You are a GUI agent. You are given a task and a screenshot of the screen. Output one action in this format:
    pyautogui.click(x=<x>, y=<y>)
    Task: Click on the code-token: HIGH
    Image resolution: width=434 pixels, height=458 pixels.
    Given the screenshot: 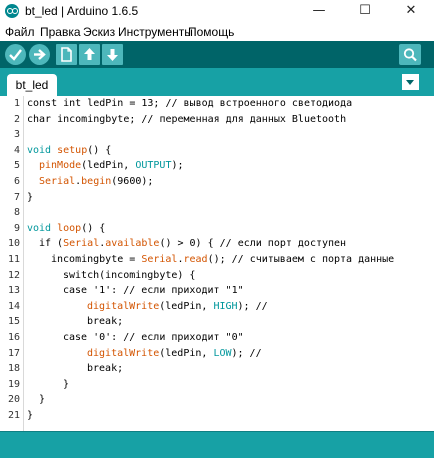 What is the action you would take?
    pyautogui.click(x=225, y=306)
    